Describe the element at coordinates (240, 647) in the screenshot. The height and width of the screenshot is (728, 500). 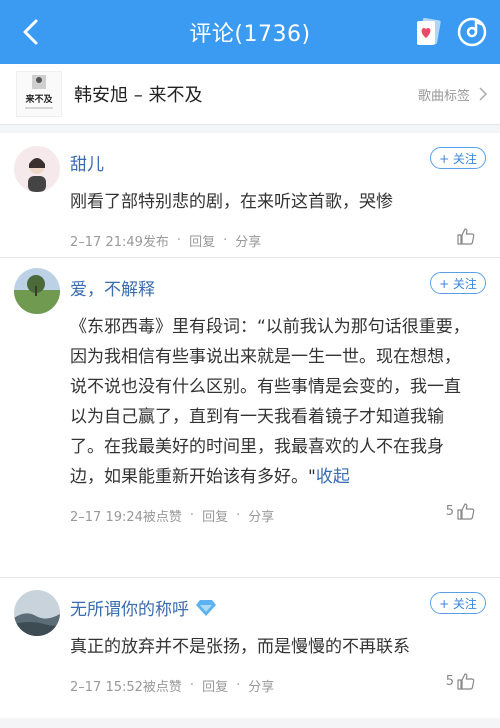
I see `comment-text: 真正的放弃并不是张扬，而是慢慢的不再联系` at that location.